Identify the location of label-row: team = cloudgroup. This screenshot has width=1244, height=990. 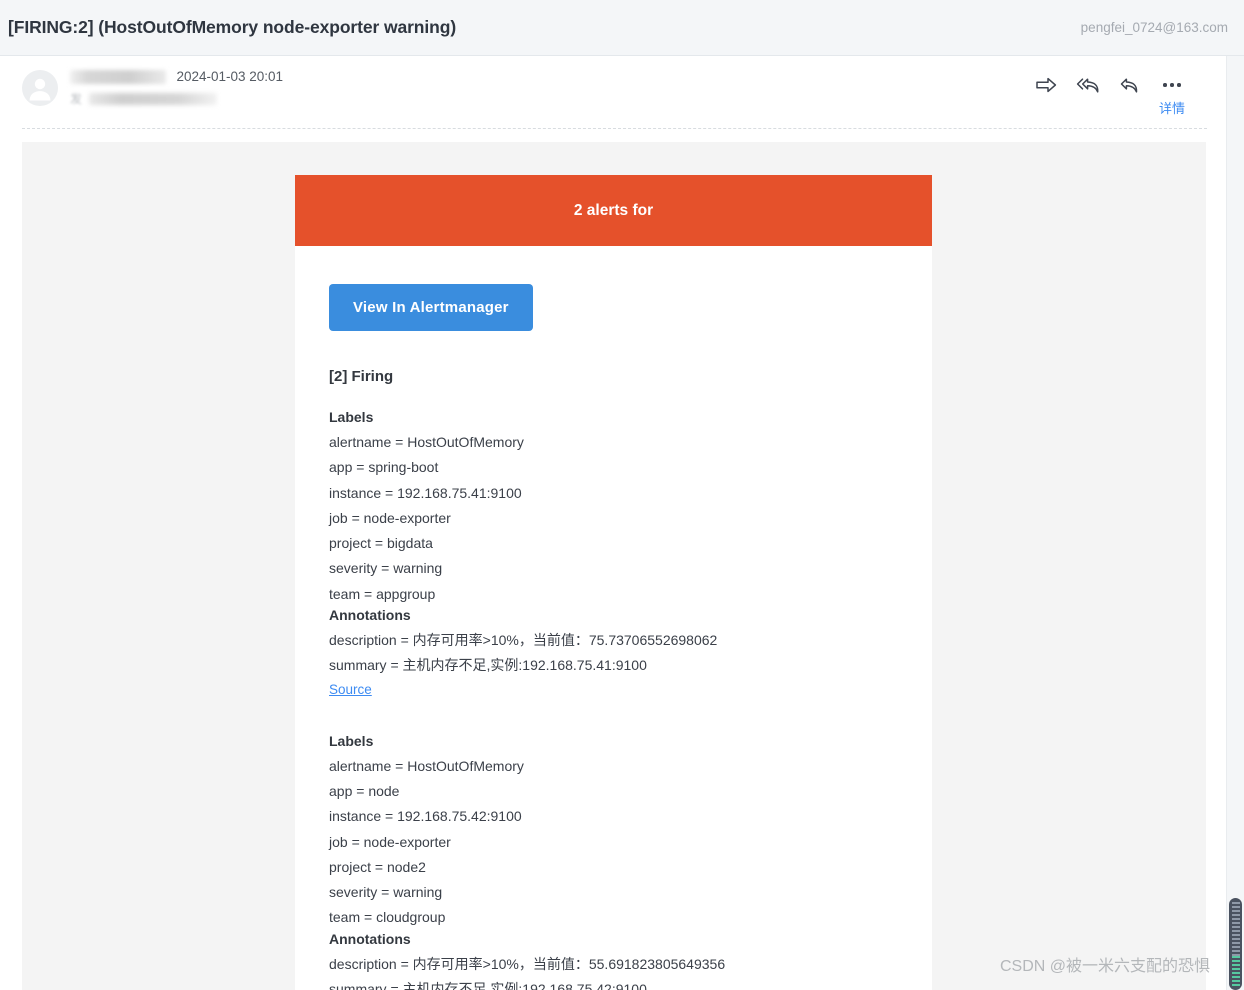
(387, 917).